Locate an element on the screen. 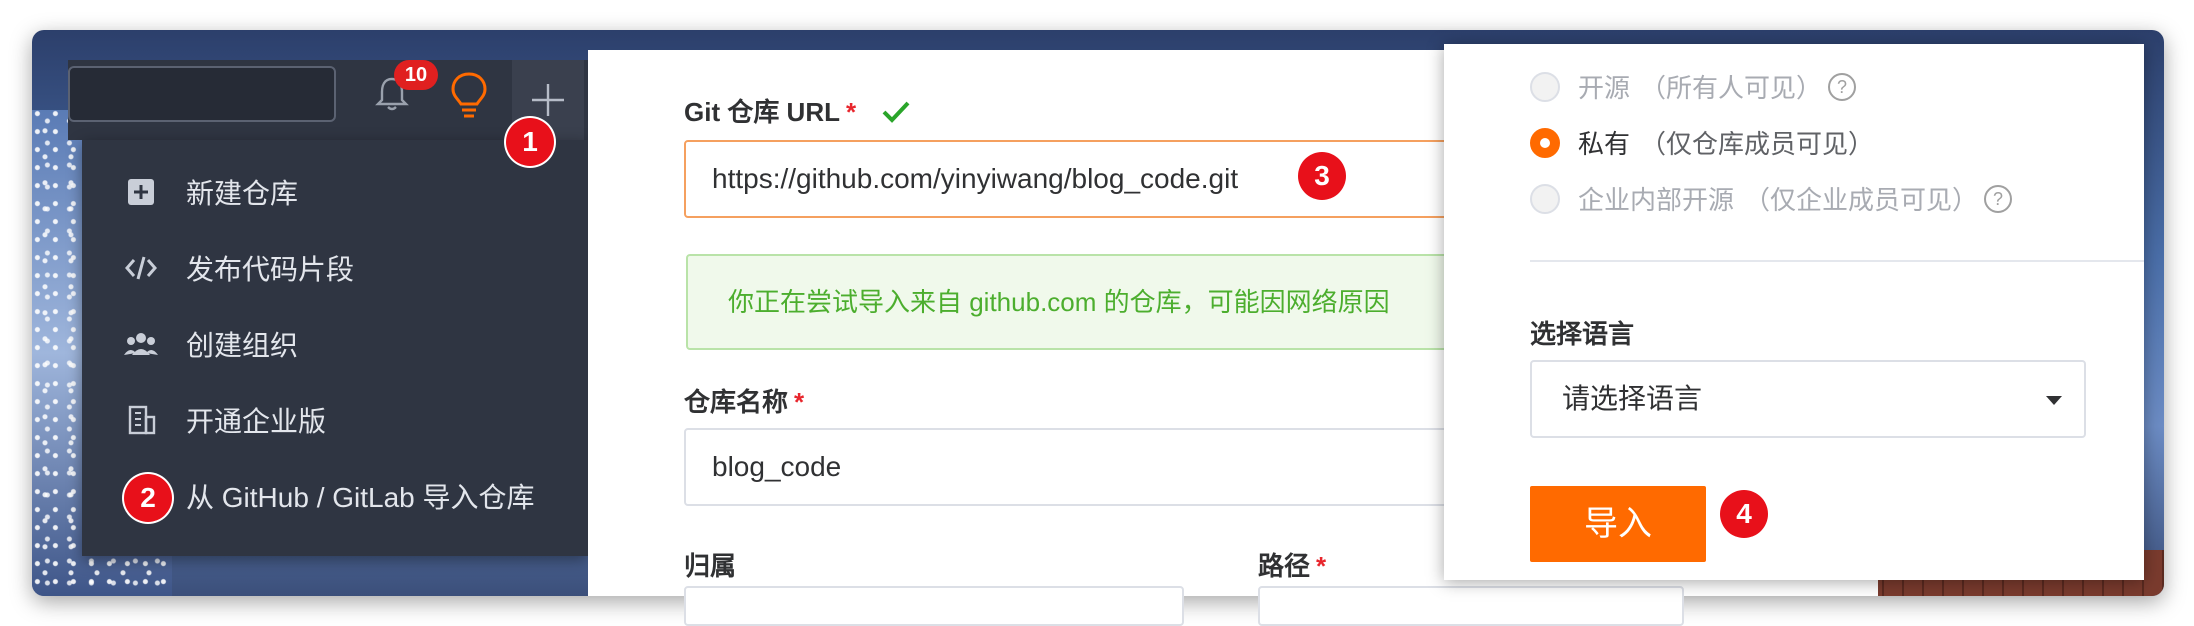  visibility-option-private: 私有 （仅仓库成员可见） is located at coordinates (1702, 142).